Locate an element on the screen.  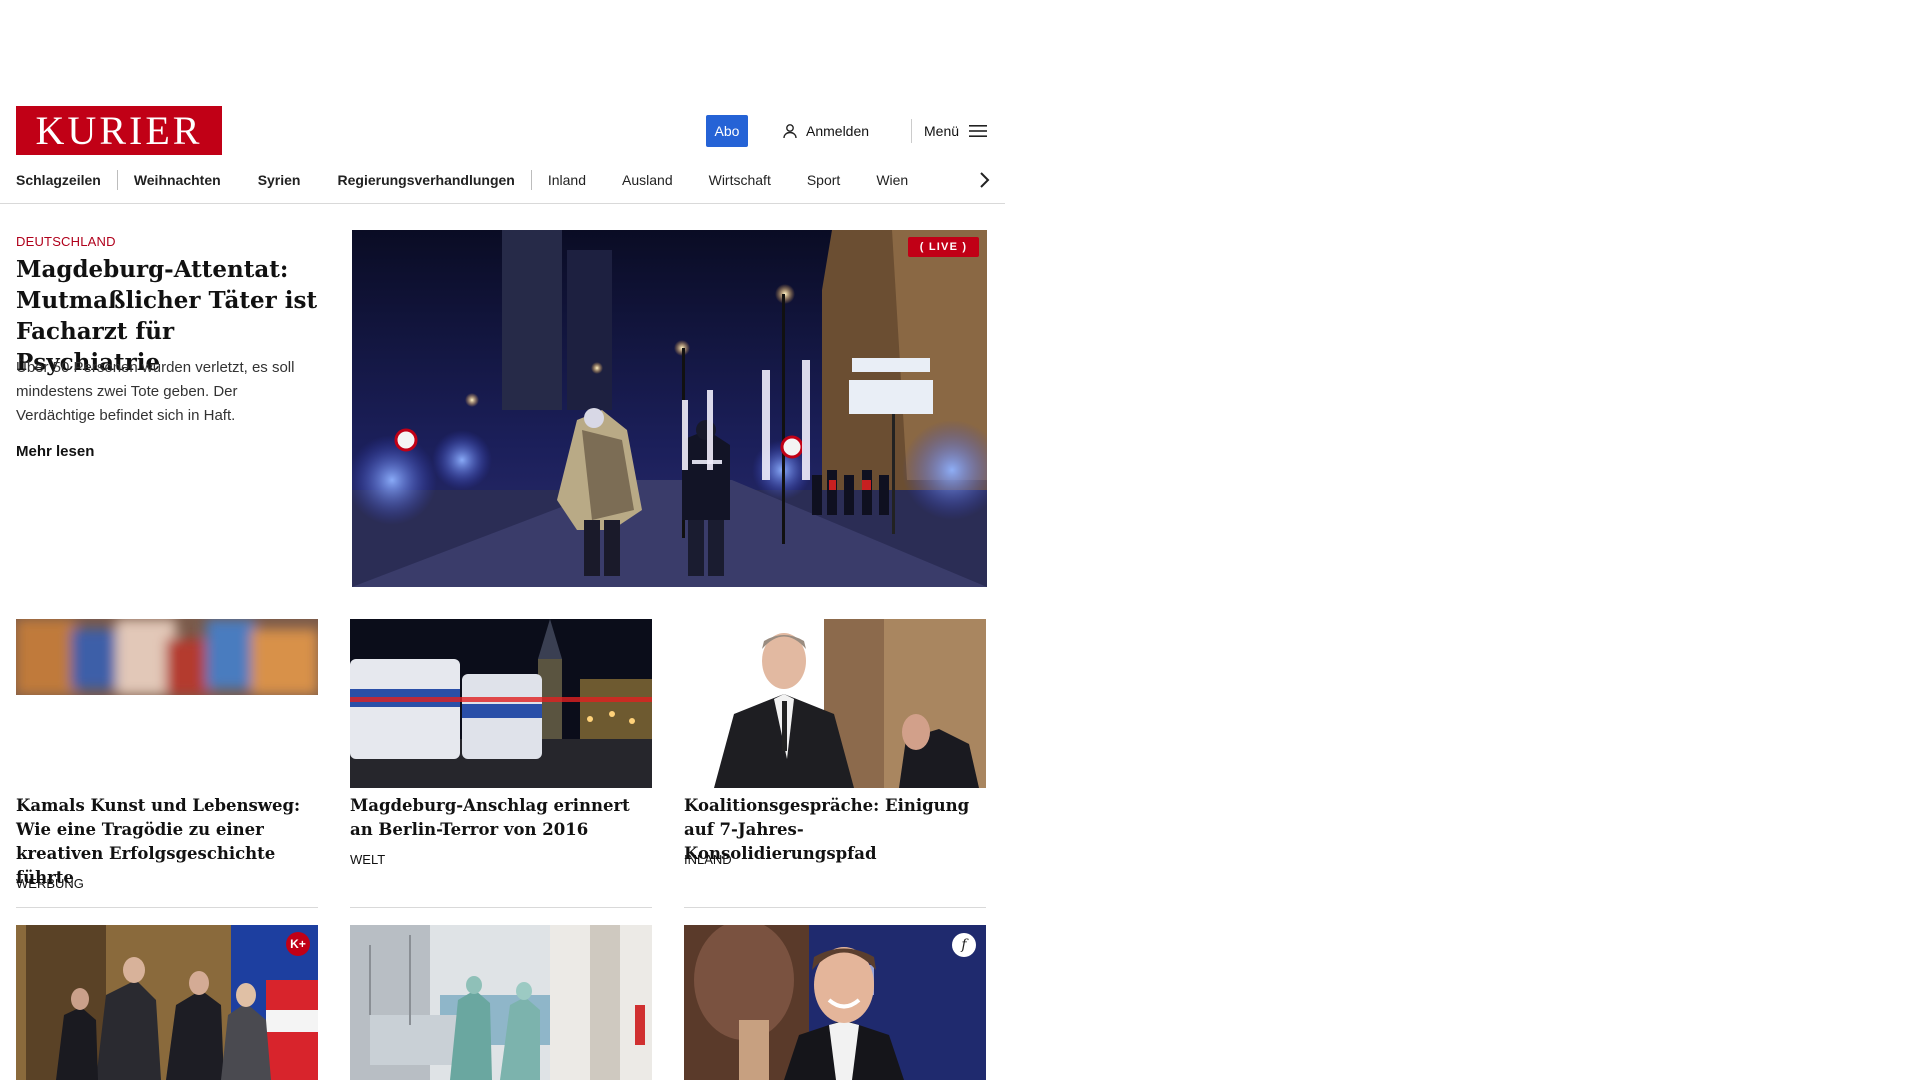
nav-item-sport: Sport is located at coordinates (823, 180).